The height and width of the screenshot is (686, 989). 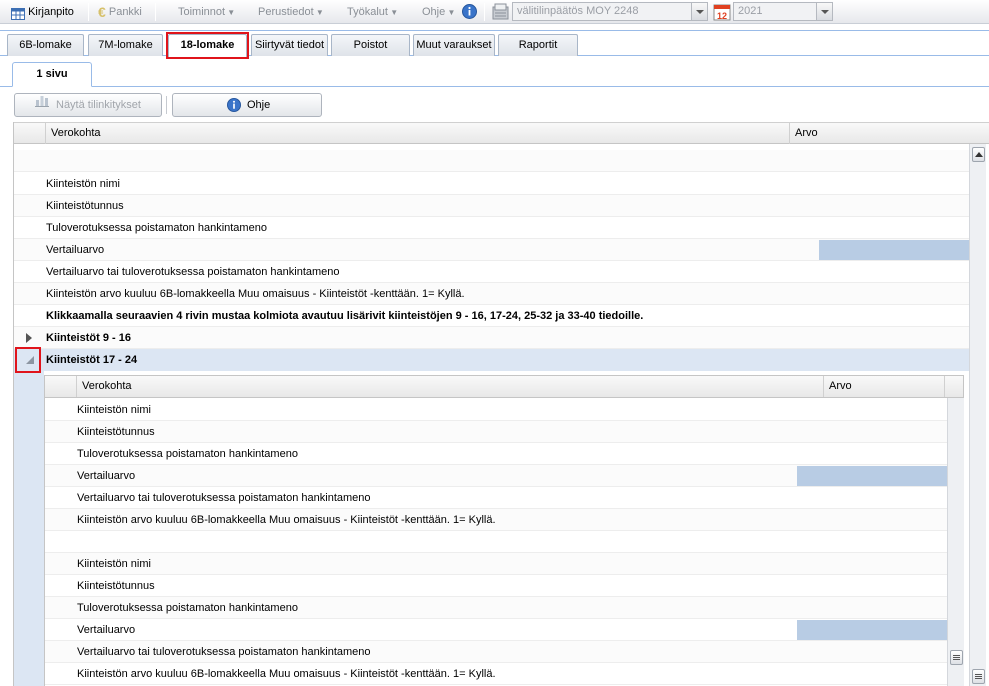 I want to click on tab-label: Poistot, so click(x=370, y=45).